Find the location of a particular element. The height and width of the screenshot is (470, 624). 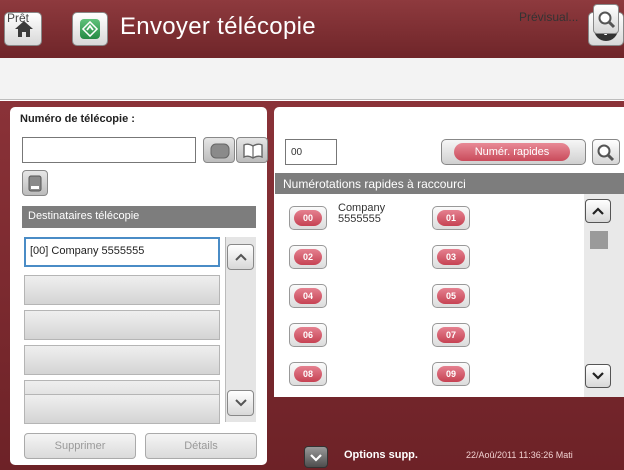

fax-number-input is located at coordinates (109, 150).